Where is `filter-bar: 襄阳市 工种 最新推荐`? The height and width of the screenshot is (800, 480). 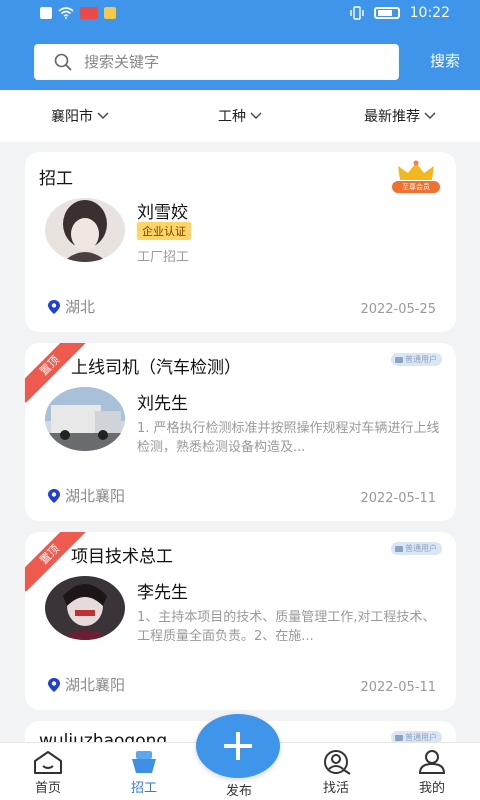
filter-bar: 襄阳市 工种 最新推荐 is located at coordinates (240, 116).